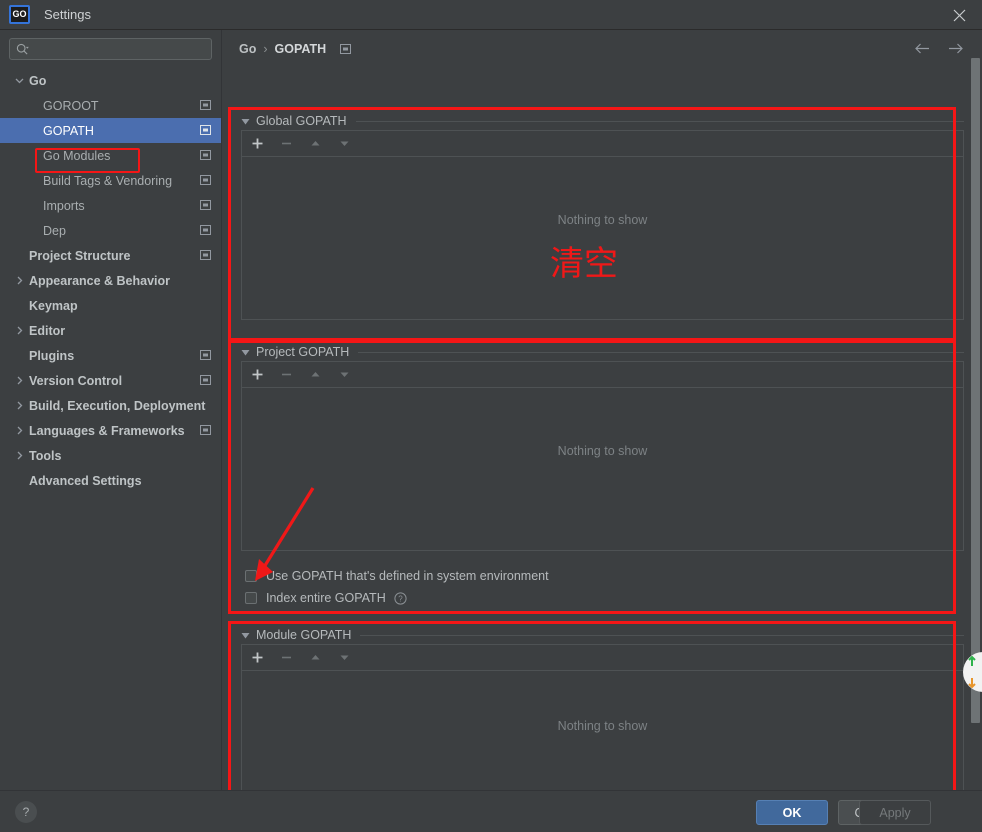 Image resolution: width=982 pixels, height=832 pixels. I want to click on sidebar-item-label: Go Modules, so click(77, 155).